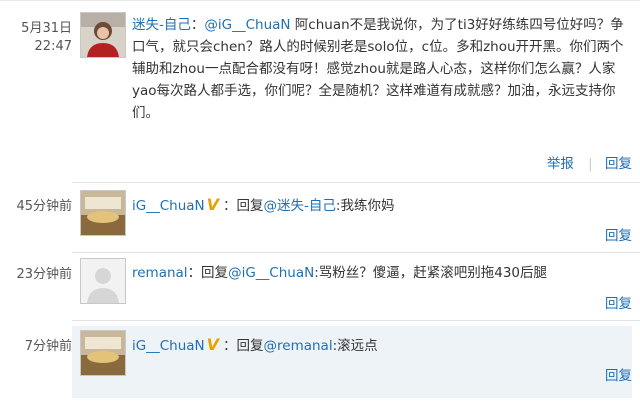 The width and height of the screenshot is (640, 402). What do you see at coordinates (431, 273) in the screenshot?
I see `comment-3-text: :骂粉丝？傻逼，赶紧滚吧别拖430后腿` at bounding box center [431, 273].